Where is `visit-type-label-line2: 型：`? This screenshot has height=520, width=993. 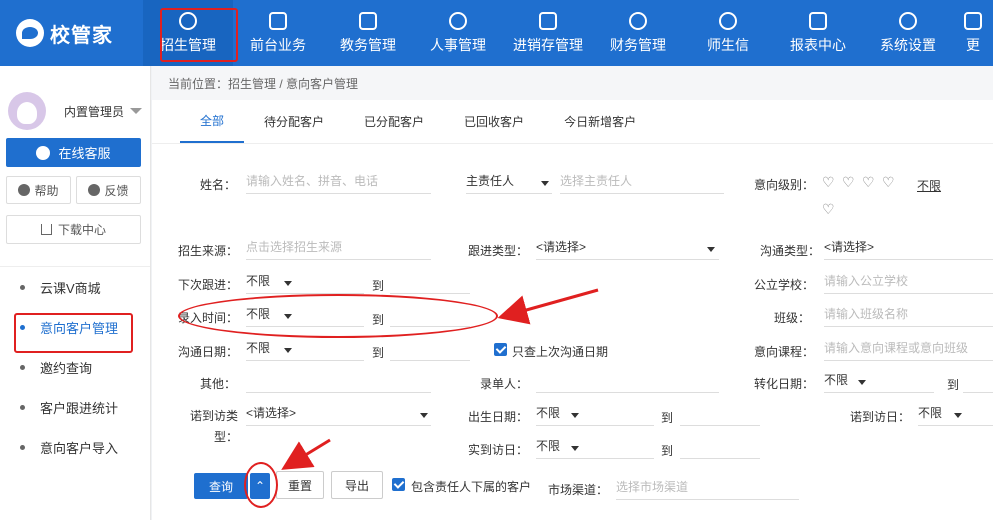
visit-type-label-line2: 型： is located at coordinates (225, 437).